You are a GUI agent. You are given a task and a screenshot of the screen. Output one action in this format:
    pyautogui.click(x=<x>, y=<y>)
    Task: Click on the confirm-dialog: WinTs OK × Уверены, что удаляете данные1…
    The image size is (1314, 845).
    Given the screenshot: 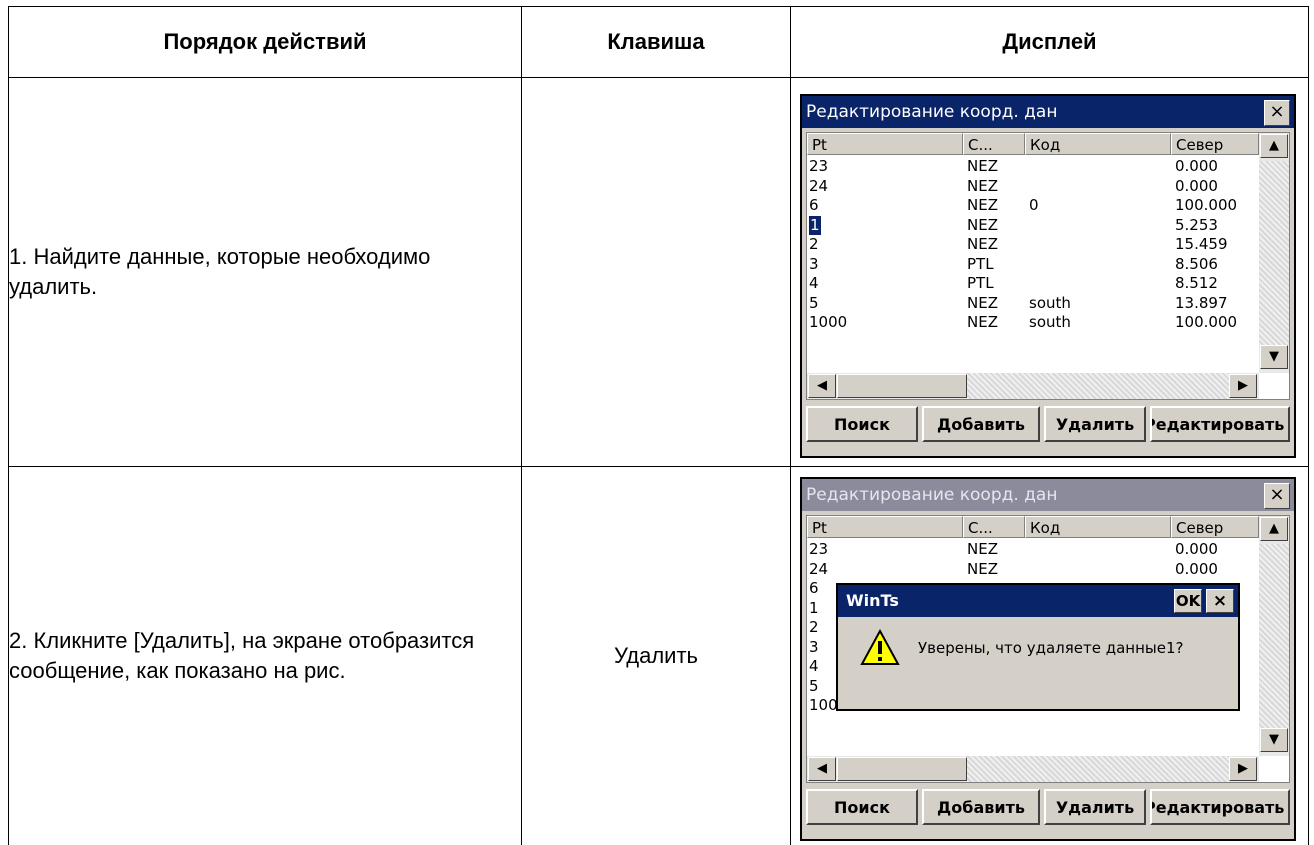 What is the action you would take?
    pyautogui.click(x=1038, y=647)
    